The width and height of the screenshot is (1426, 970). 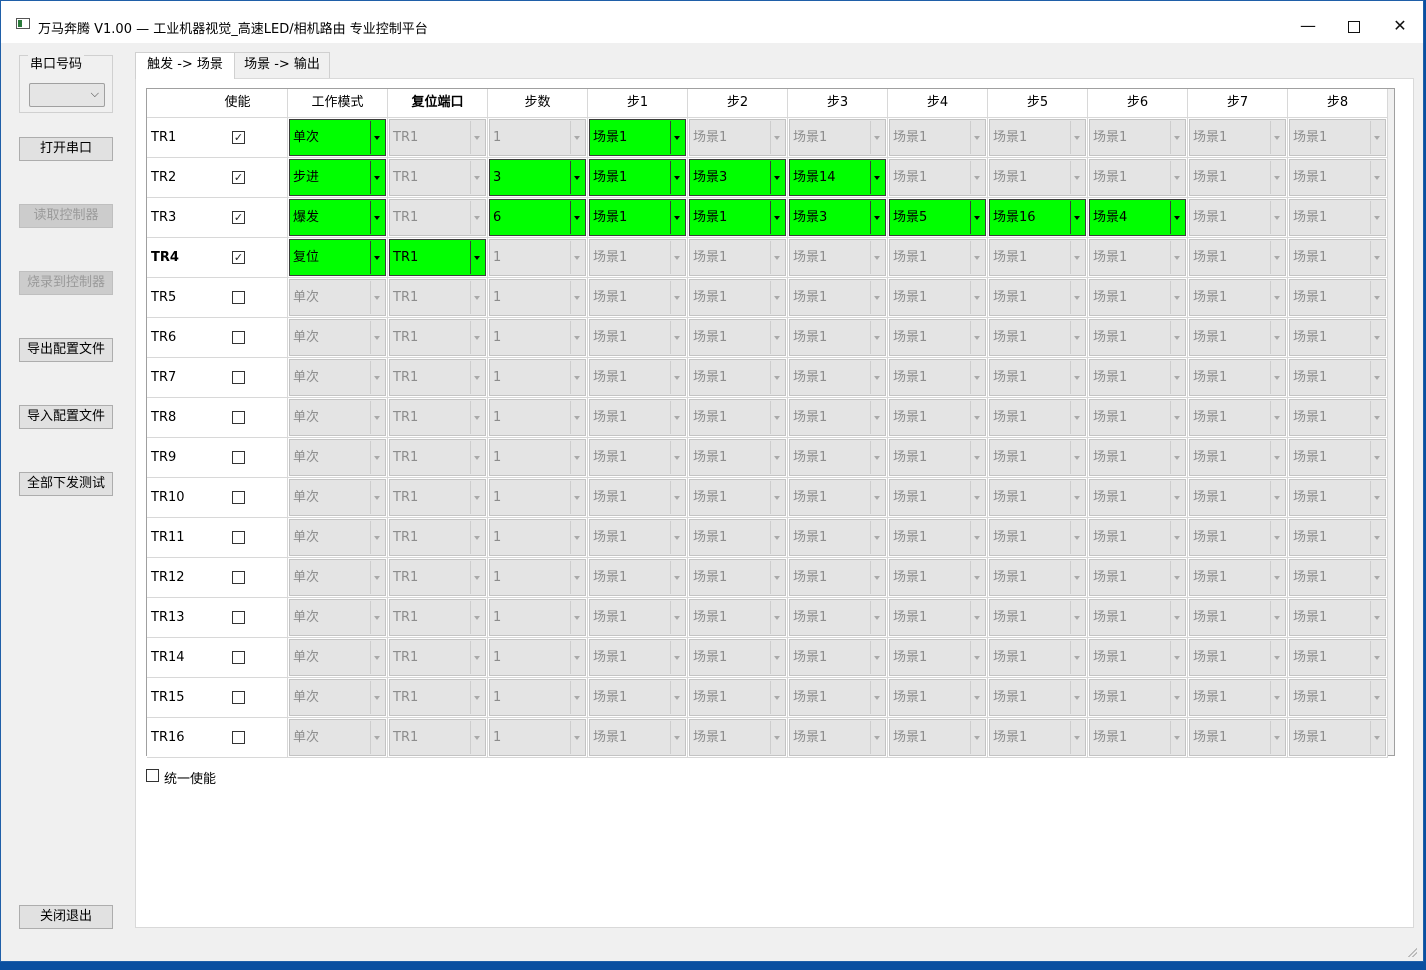 I want to click on sidebar-button-6: 全部下发测试, so click(x=66, y=484).